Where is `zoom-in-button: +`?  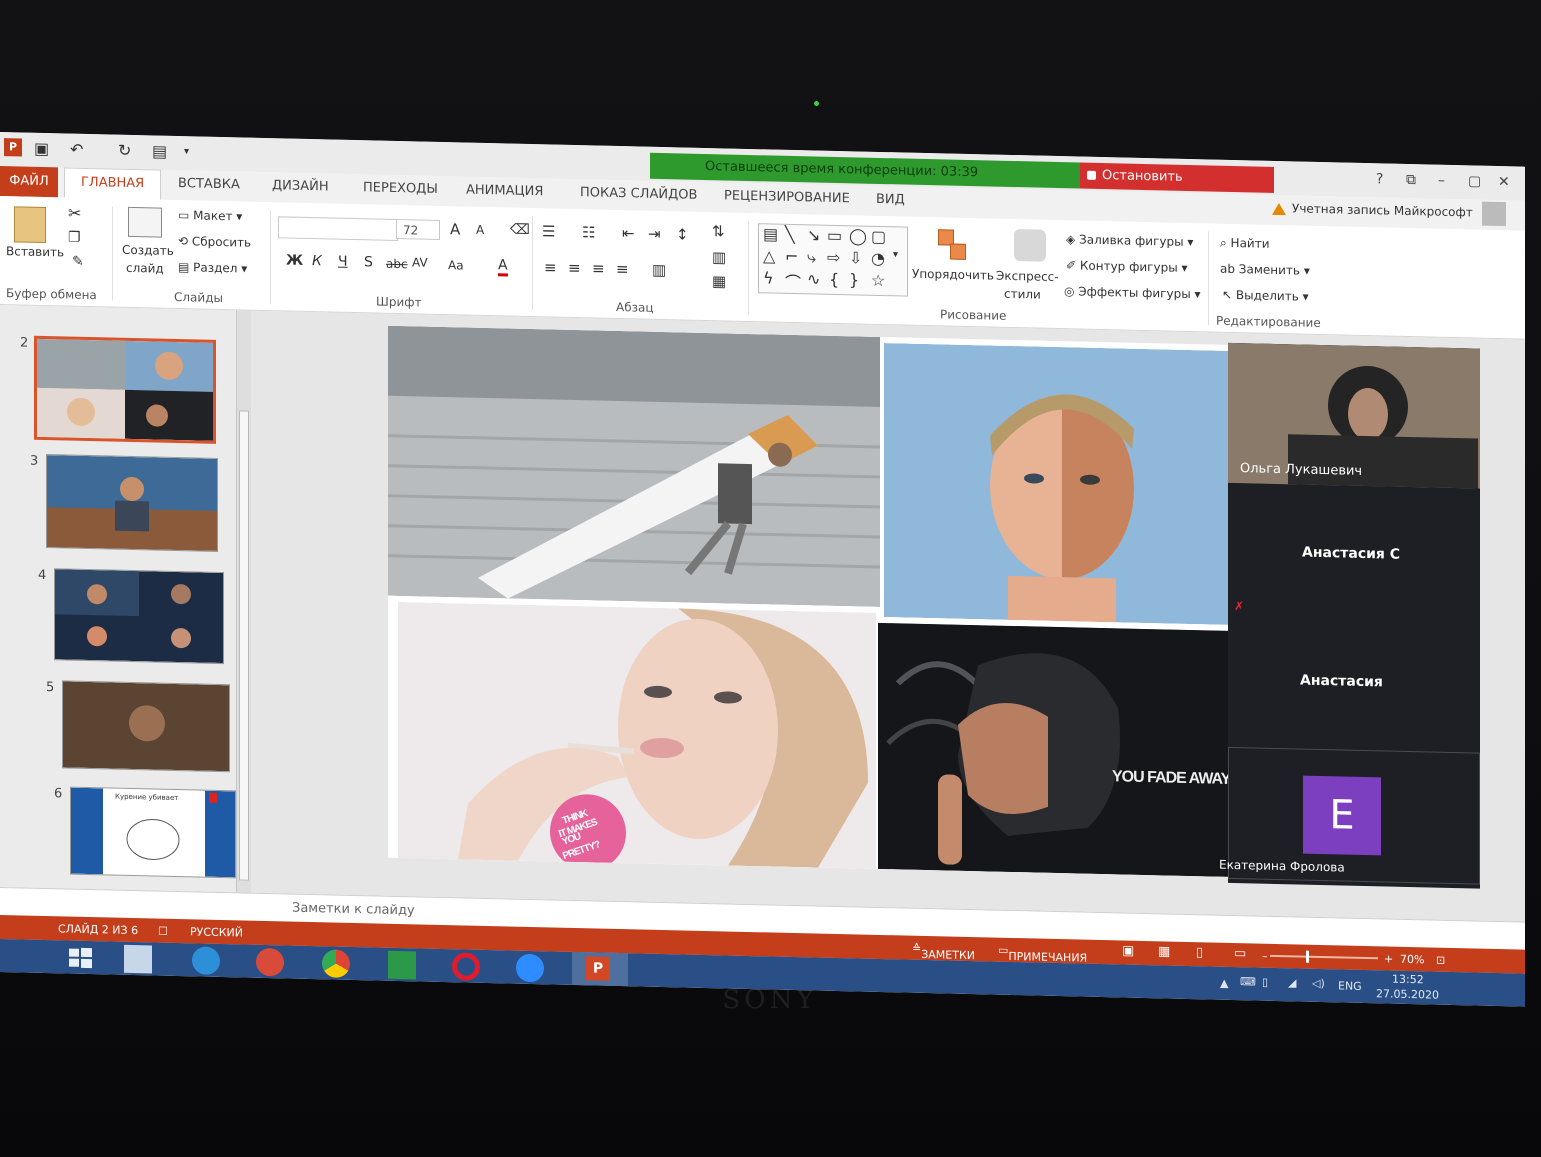
zoom-in-button: + is located at coordinates (1388, 958).